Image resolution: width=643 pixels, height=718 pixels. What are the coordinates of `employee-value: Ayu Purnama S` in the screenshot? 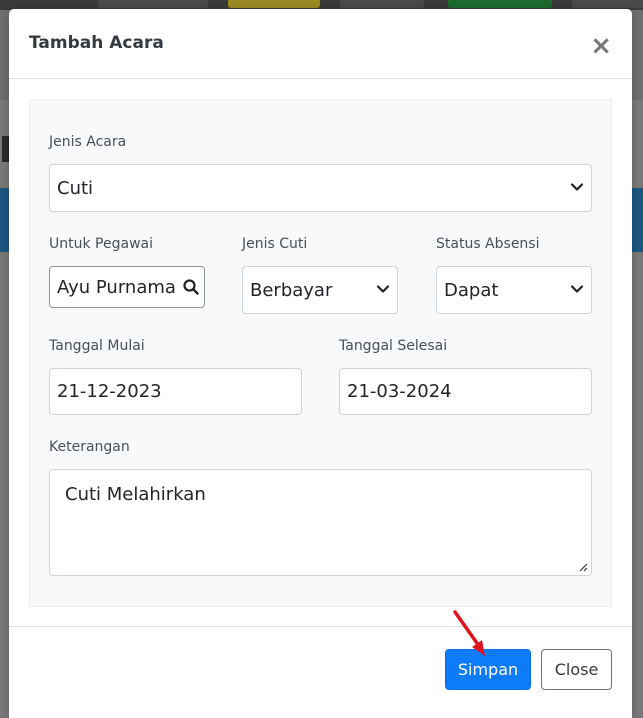 It's located at (125, 287).